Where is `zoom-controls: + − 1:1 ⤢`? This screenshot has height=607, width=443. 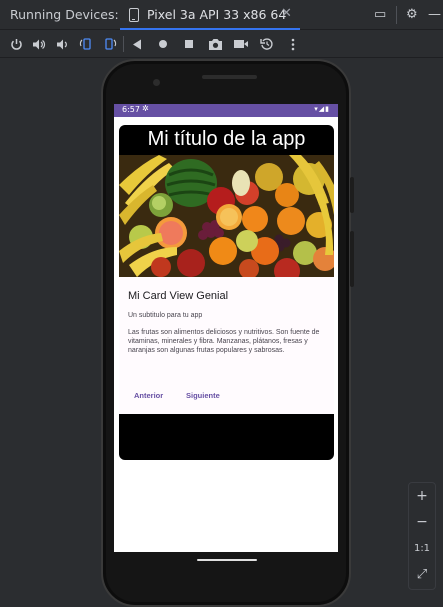
zoom-controls: + − 1:1 ⤢ is located at coordinates (422, 536).